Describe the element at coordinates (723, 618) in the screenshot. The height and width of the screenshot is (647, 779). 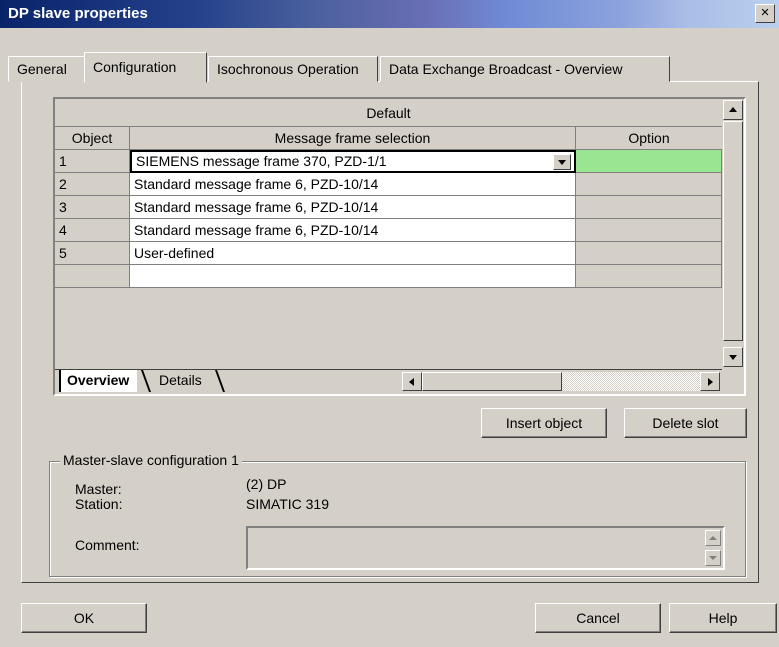
I see `help-button: Help` at that location.